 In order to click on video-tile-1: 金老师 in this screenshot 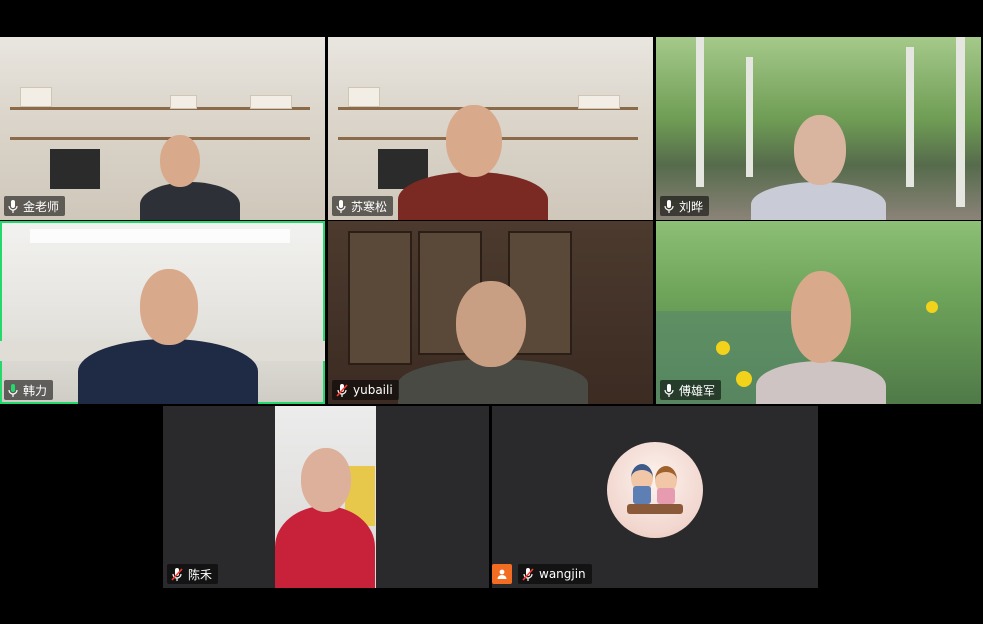, I will do `click(162, 128)`.